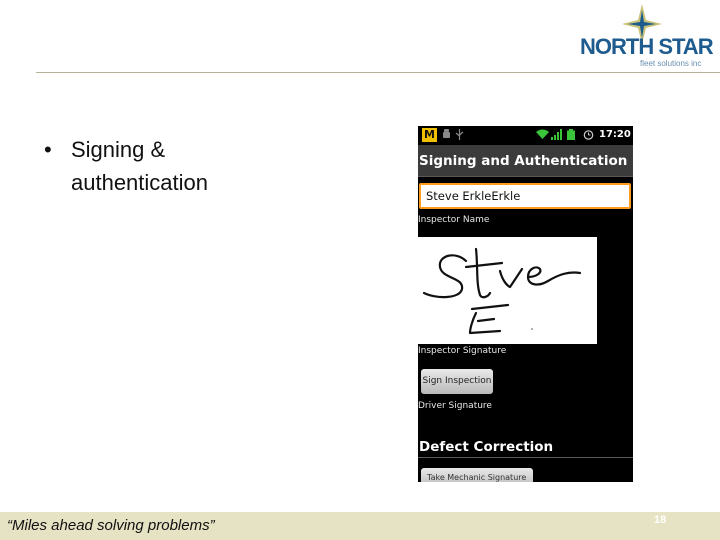 This screenshot has height=540, width=720. Describe the element at coordinates (360, 526) in the screenshot. I see `footer-bar: “Miles ahead solving problems” 18` at that location.